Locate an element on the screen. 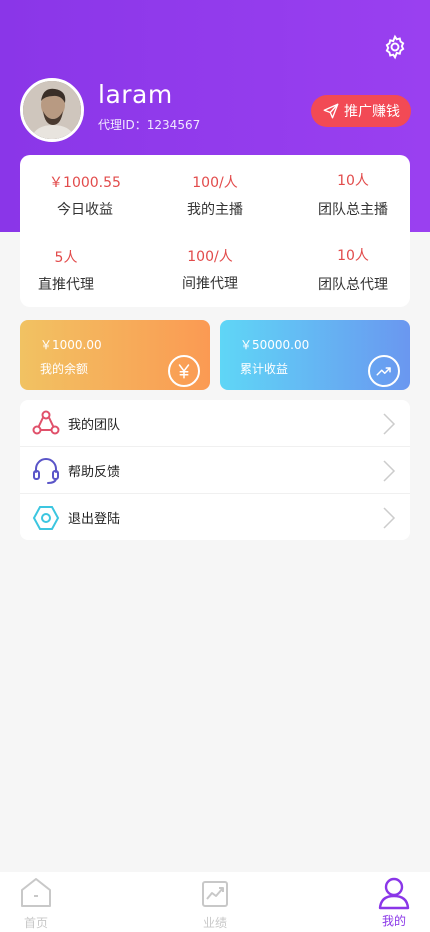  avatar is located at coordinates (52, 110).